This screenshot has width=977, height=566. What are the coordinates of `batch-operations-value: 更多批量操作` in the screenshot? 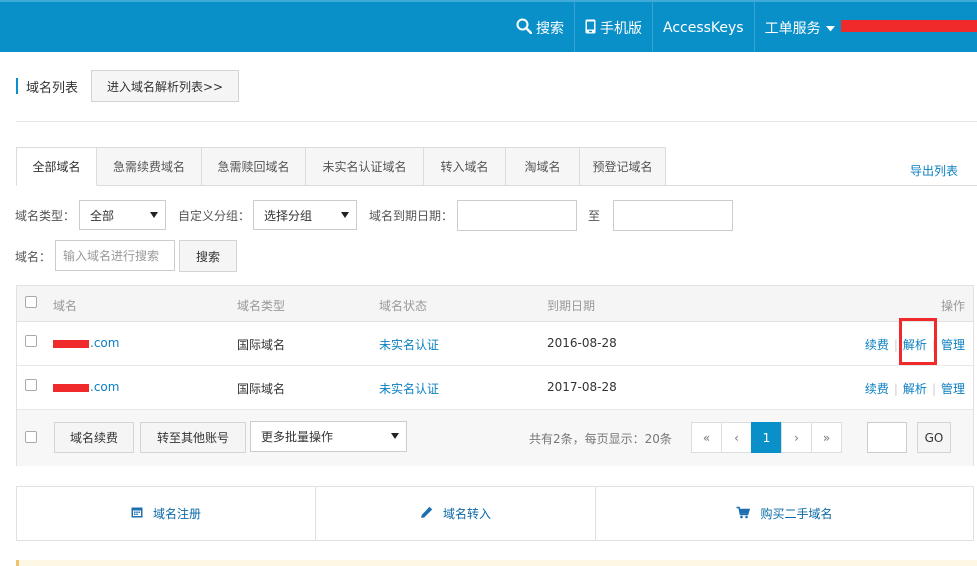 It's located at (297, 437).